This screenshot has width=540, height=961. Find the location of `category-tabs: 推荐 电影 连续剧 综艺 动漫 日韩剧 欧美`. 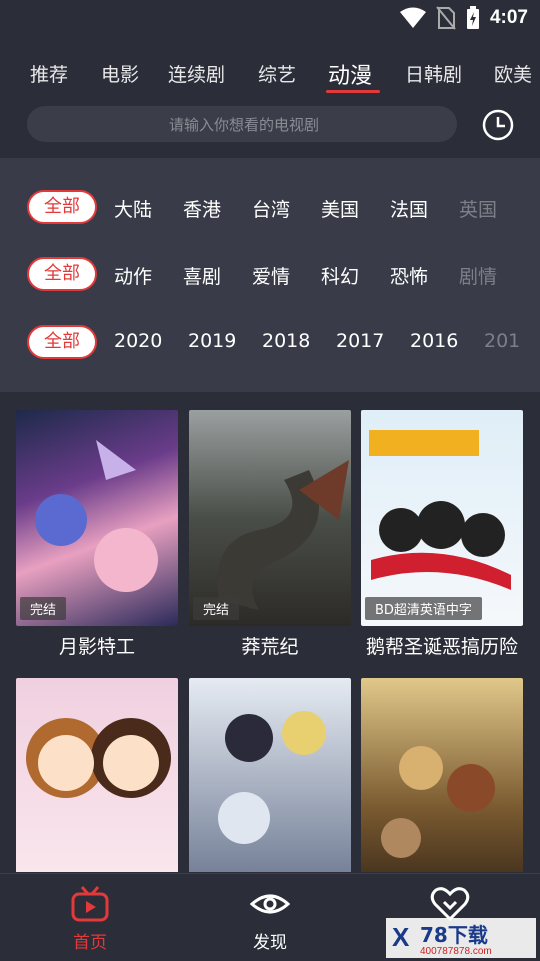

category-tabs: 推荐 电影 连续剧 综艺 动漫 日韩剧 欧美 is located at coordinates (270, 76).